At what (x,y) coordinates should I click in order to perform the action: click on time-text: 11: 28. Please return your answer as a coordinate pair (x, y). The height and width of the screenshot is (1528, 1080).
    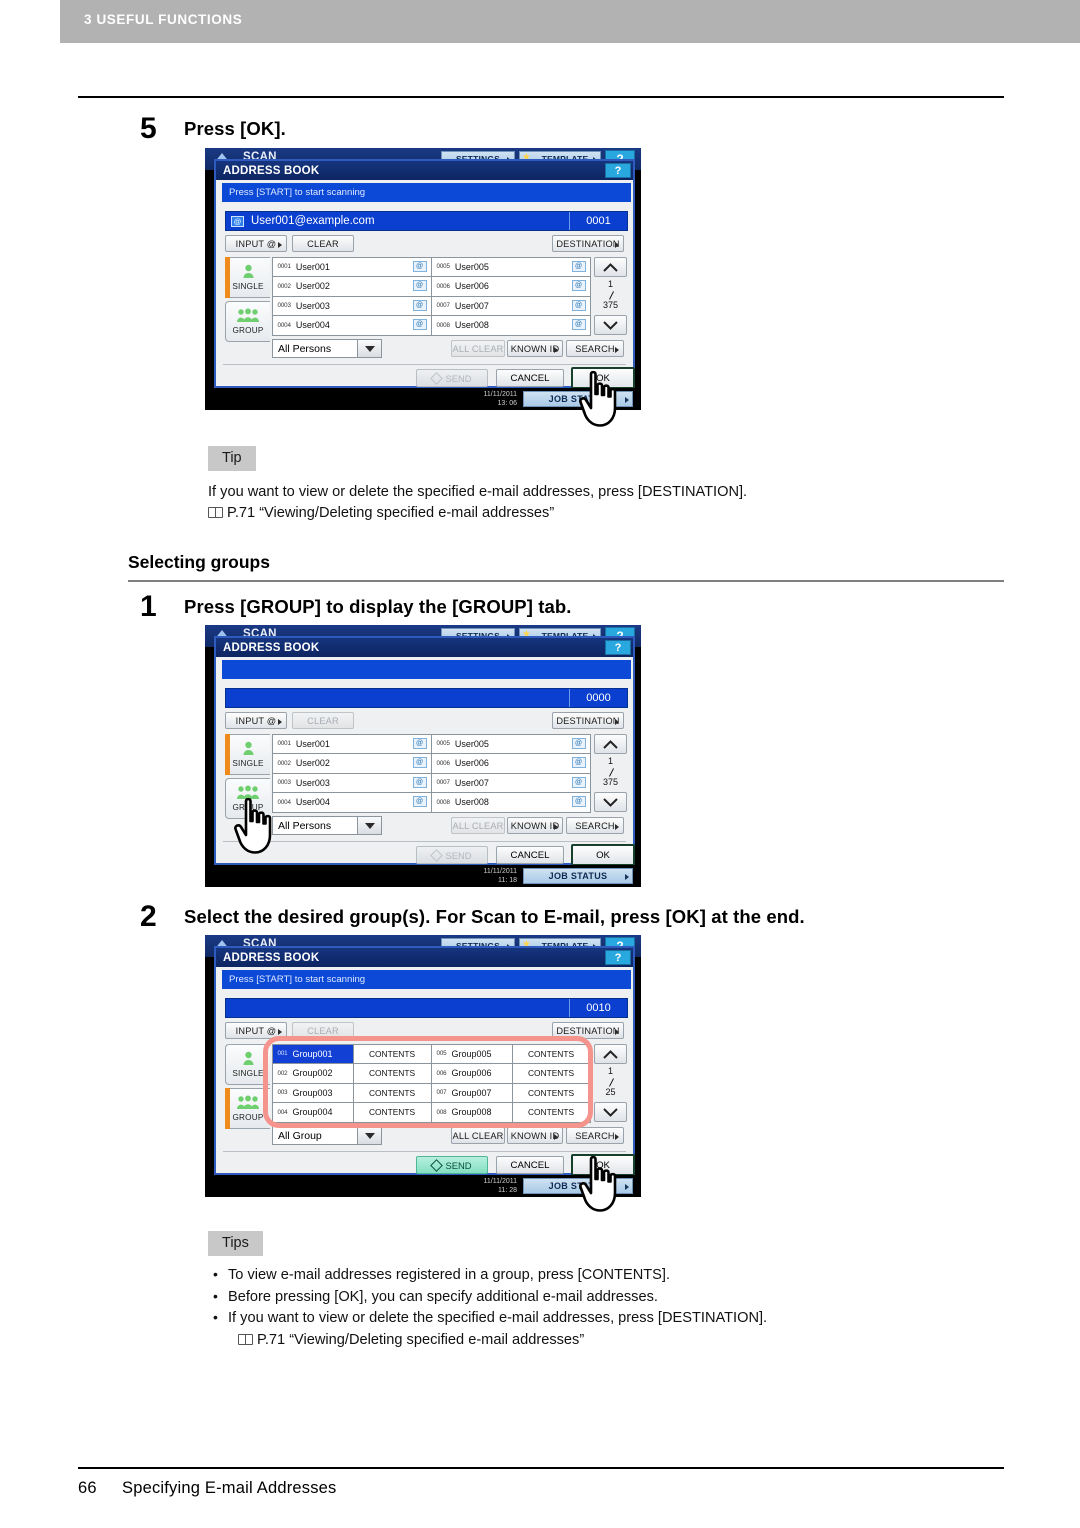
    Looking at the image, I should click on (507, 1190).